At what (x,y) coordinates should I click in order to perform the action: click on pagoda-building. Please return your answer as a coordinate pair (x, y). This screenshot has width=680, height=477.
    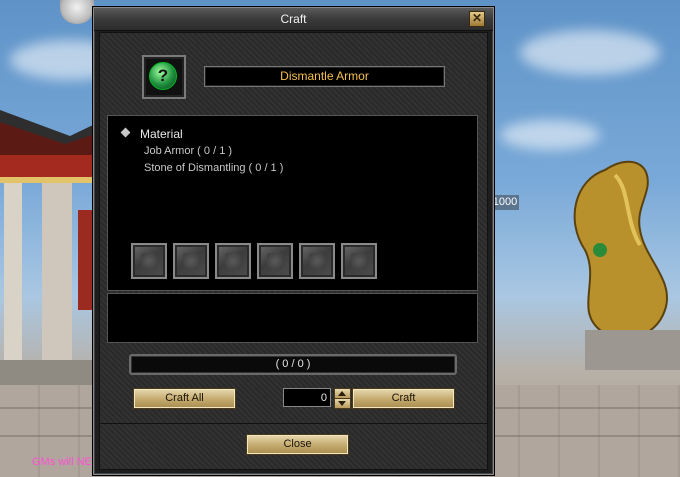
    Looking at the image, I should click on (47, 250).